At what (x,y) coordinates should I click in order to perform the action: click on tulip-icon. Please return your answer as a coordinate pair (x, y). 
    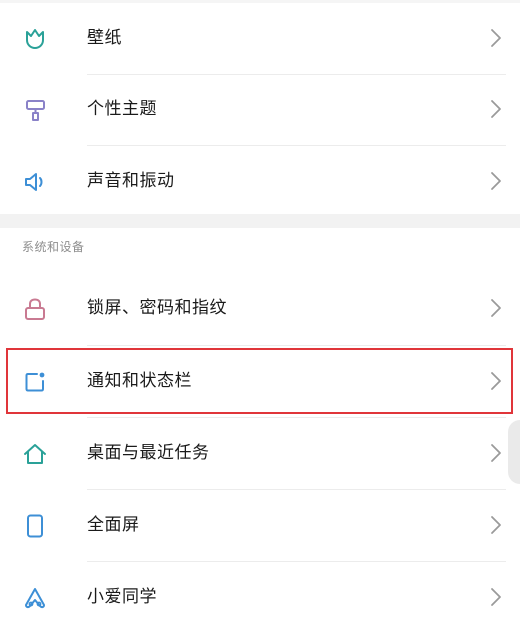
    Looking at the image, I should click on (35, 39).